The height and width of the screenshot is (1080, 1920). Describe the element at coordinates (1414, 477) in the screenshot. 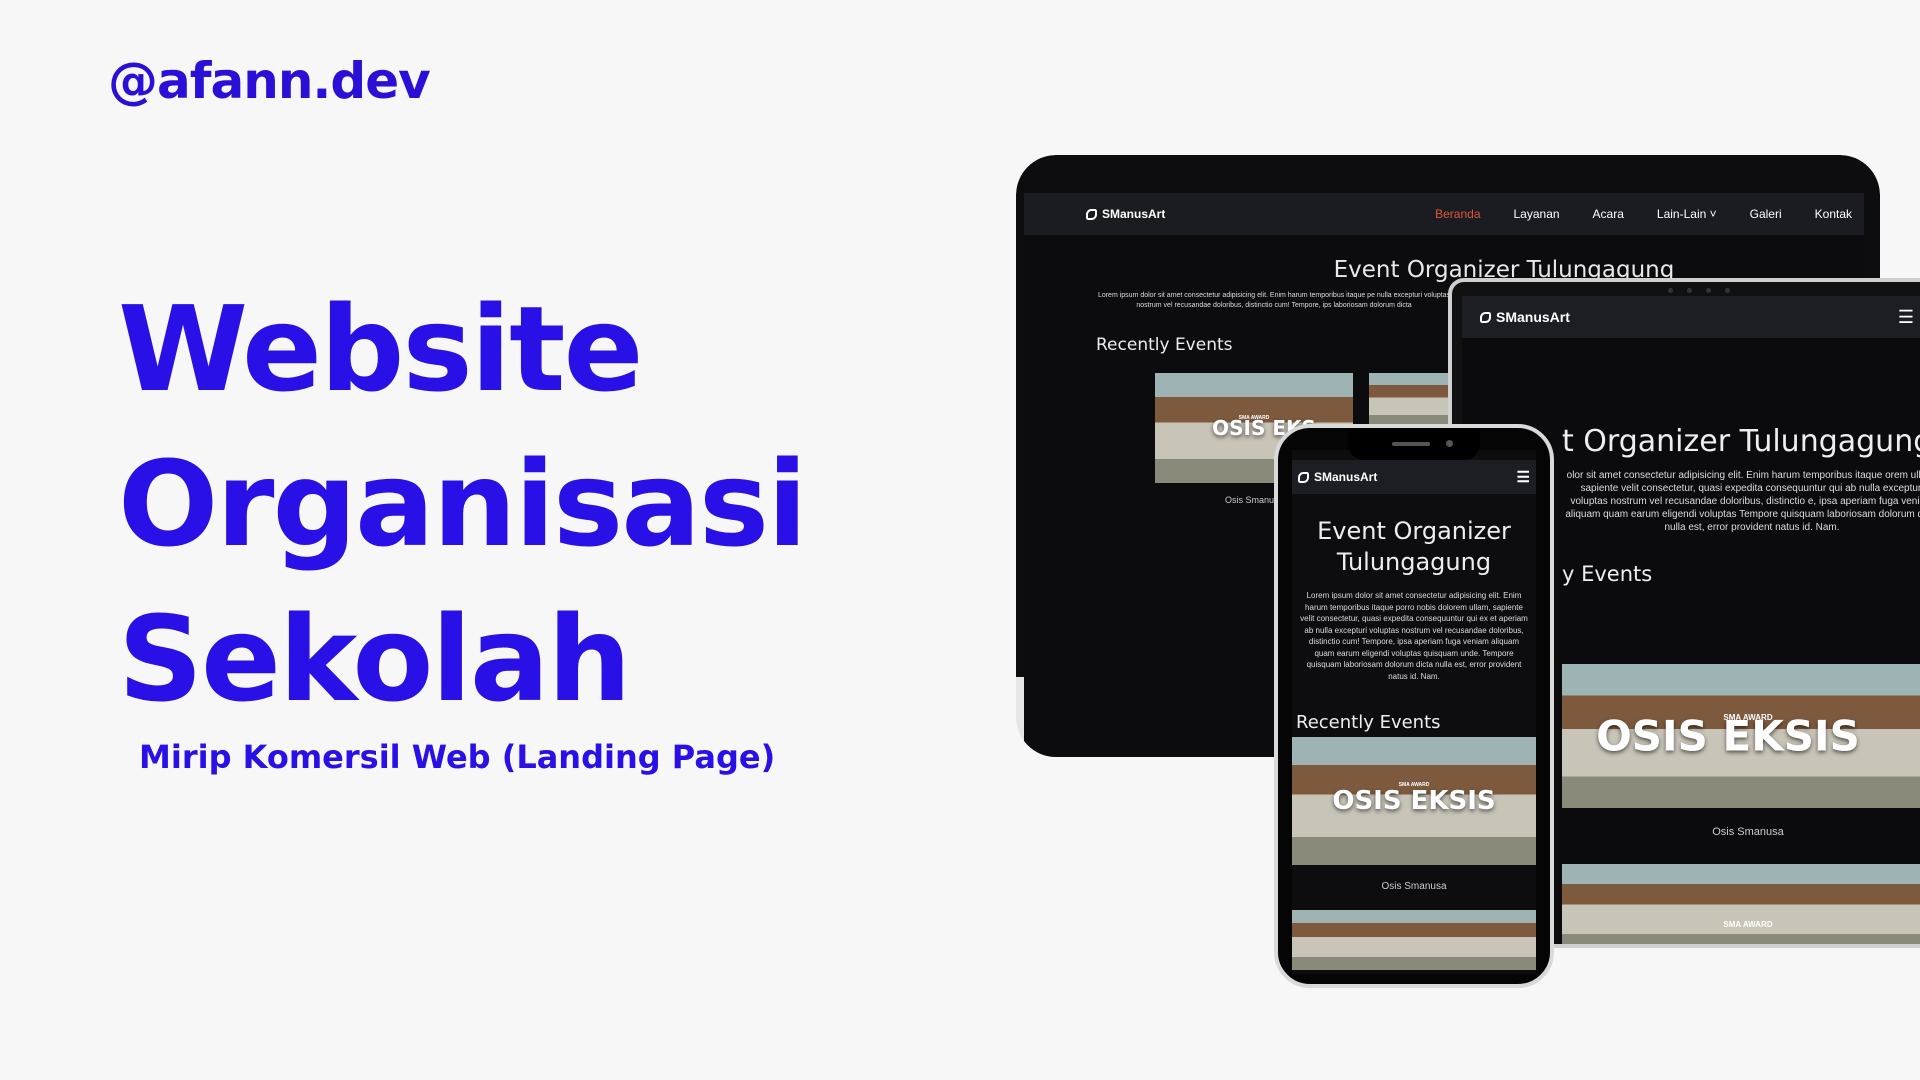

I see `phone-navbar: SManusArt ☰` at that location.